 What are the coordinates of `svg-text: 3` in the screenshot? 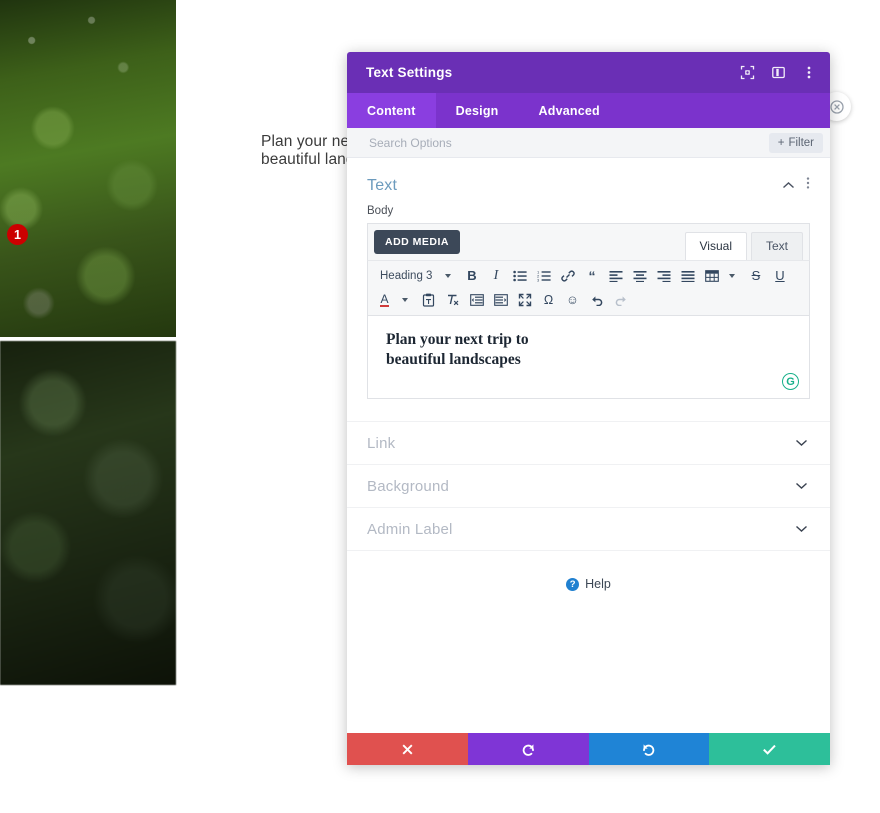 It's located at (538, 279).